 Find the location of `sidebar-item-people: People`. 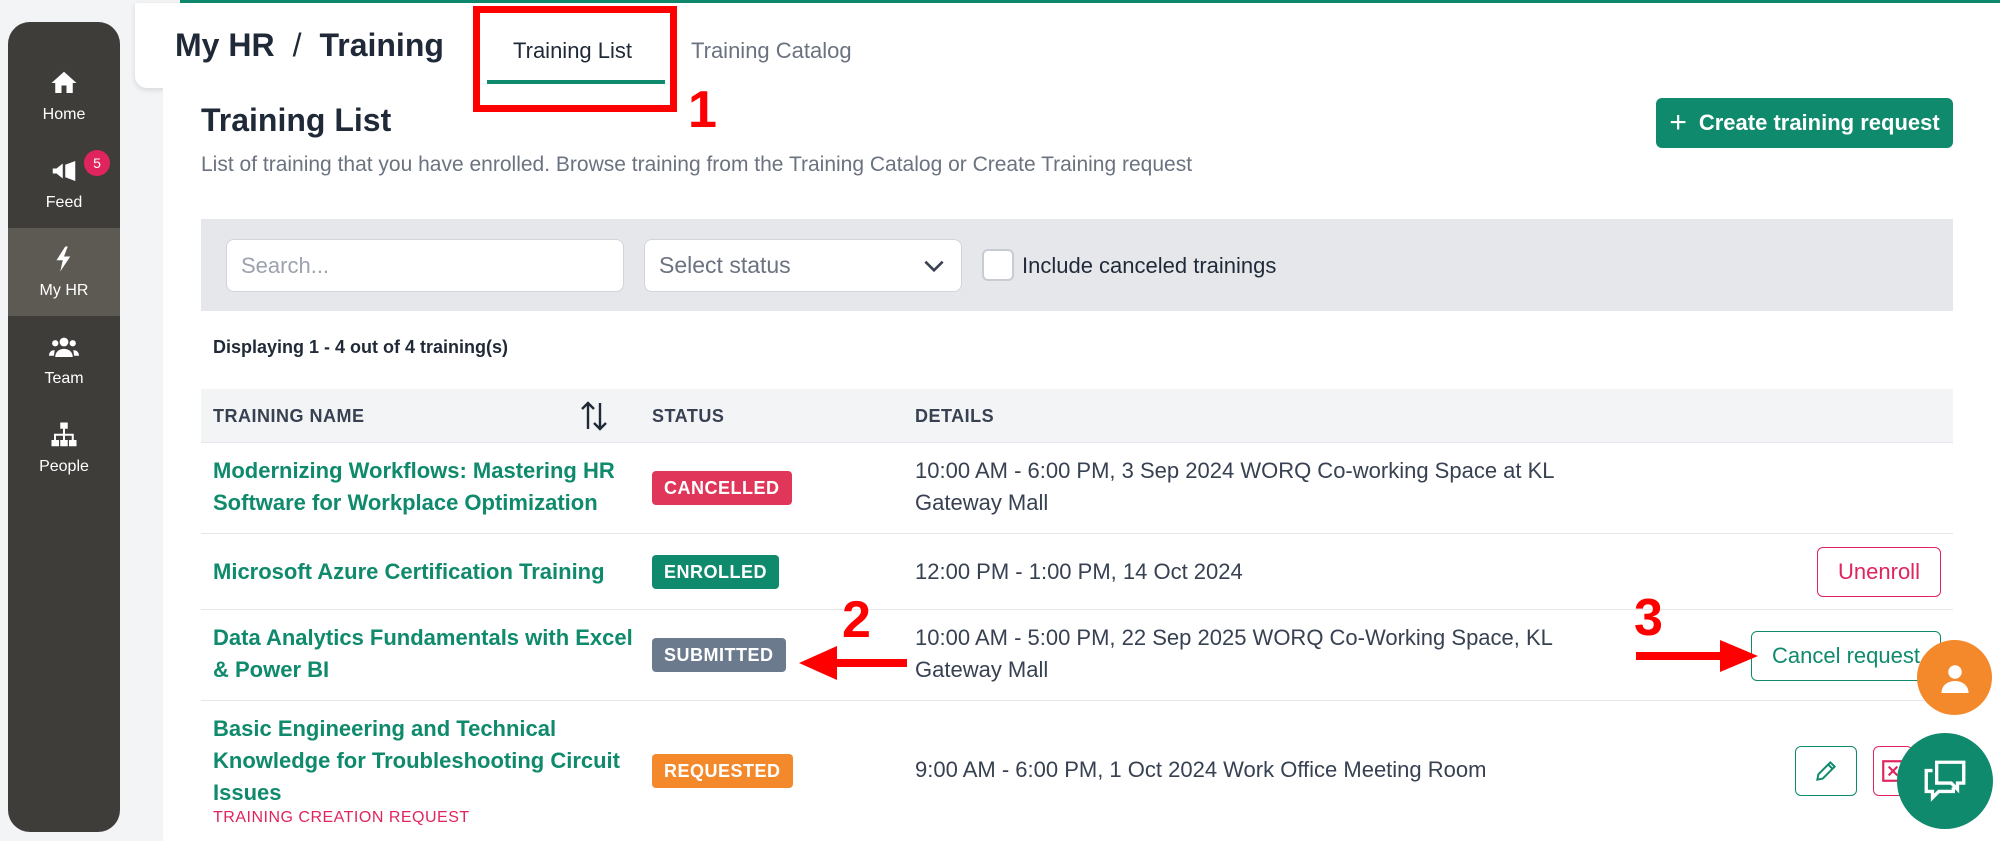

sidebar-item-people: People is located at coordinates (64, 448).